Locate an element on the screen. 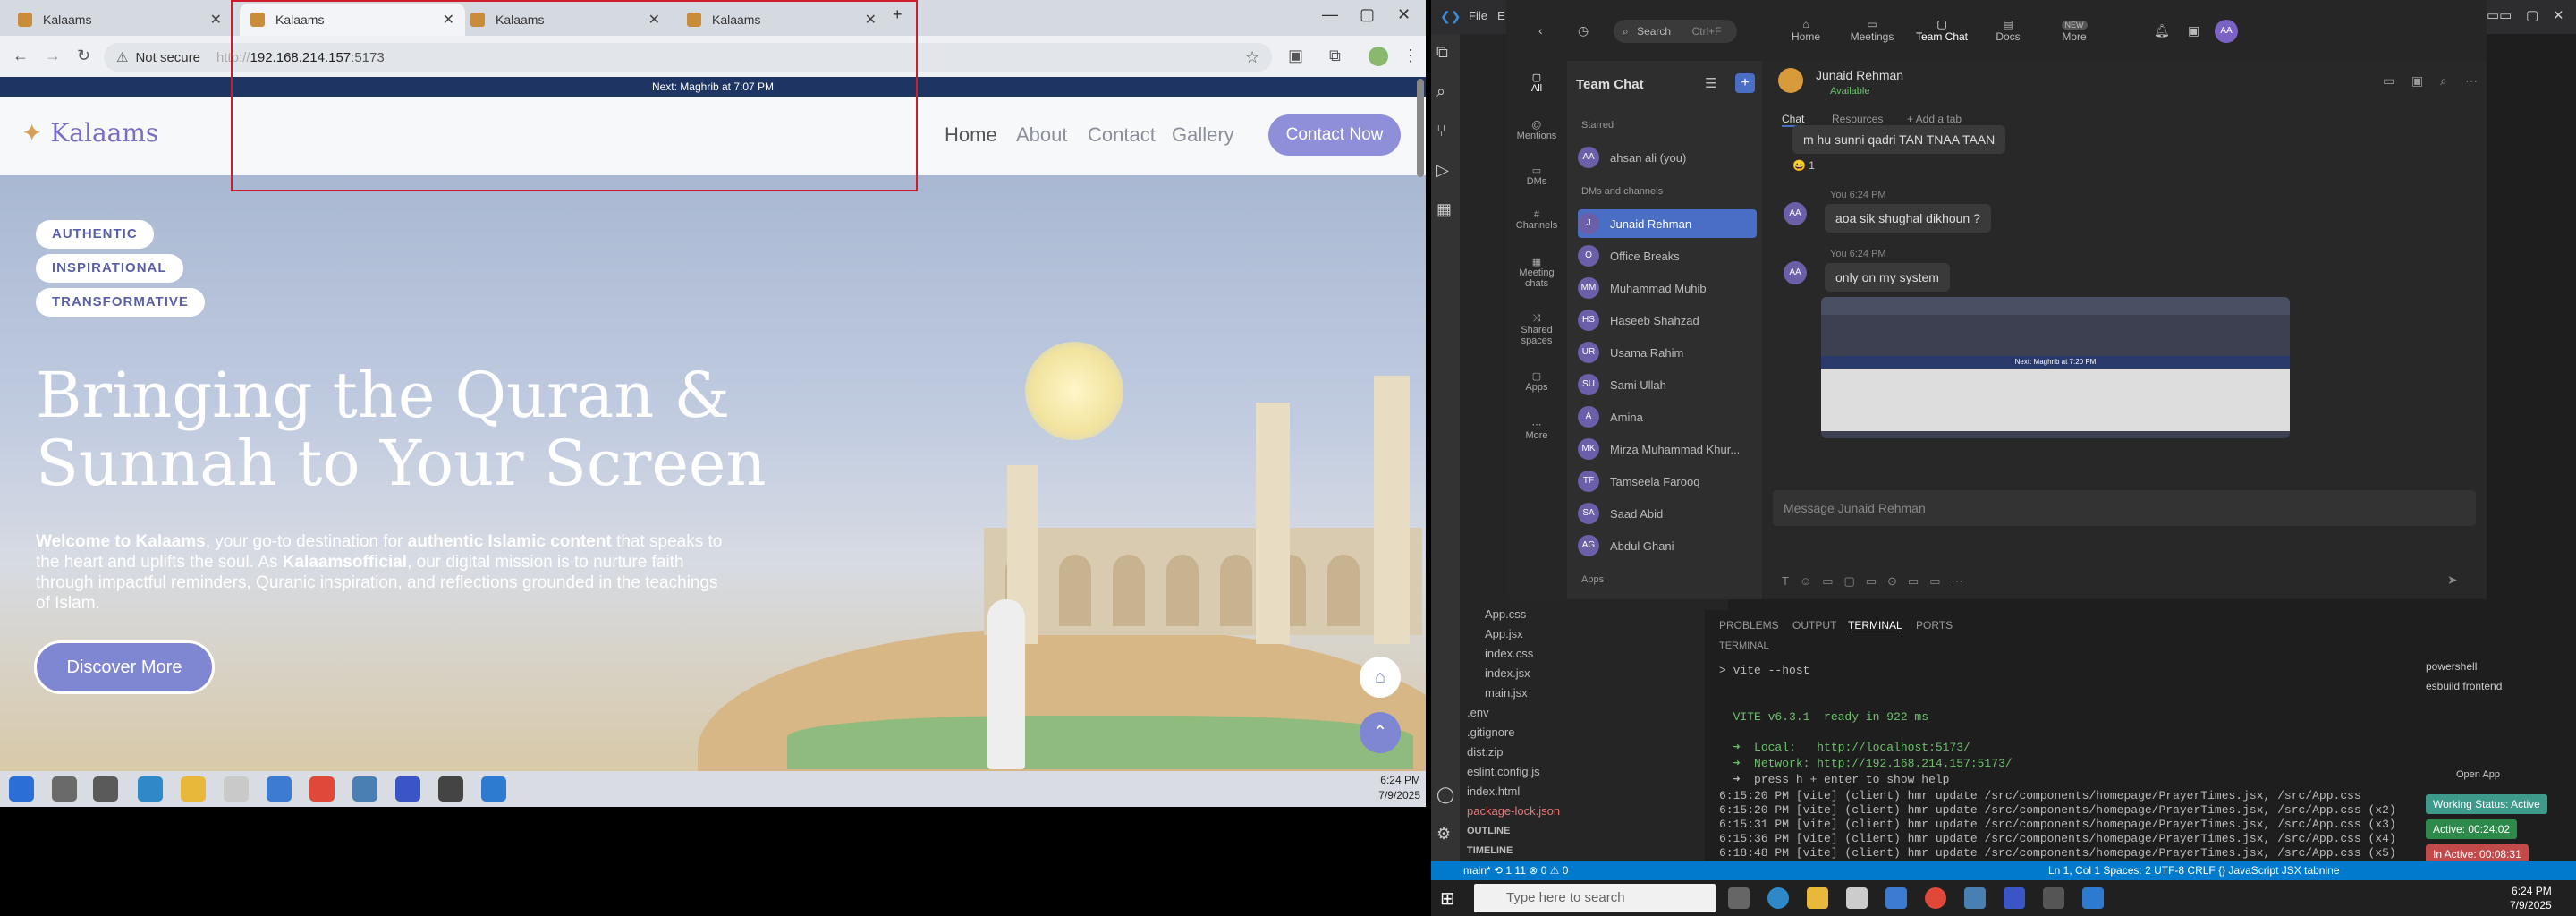 Image resolution: width=2576 pixels, height=916 pixels. discover-more-button: Discover More is located at coordinates (124, 667).